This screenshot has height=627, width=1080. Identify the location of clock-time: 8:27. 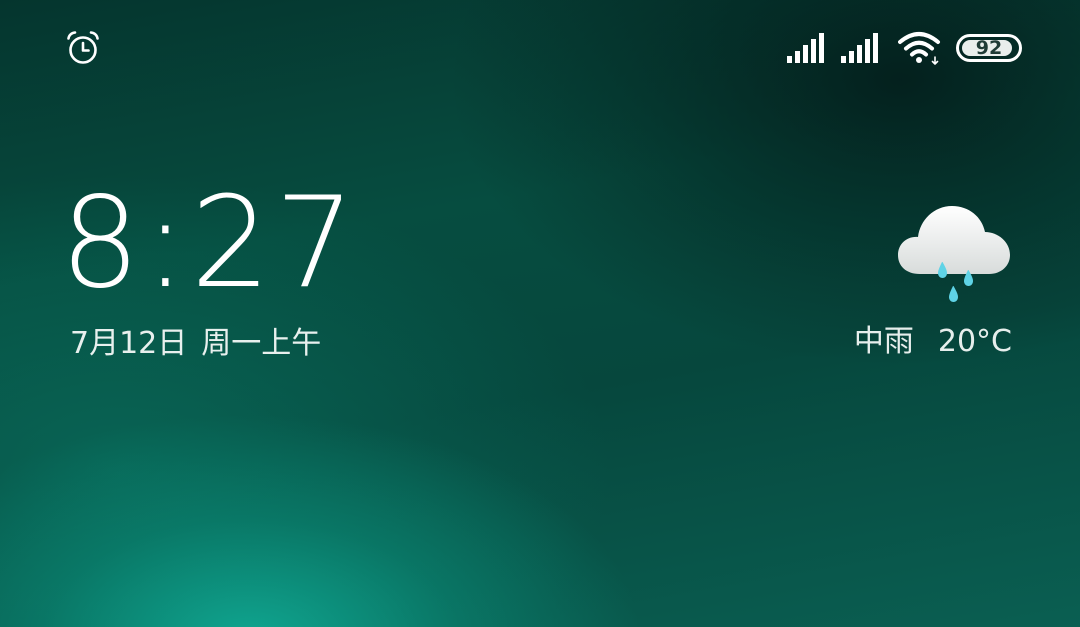
(209, 243).